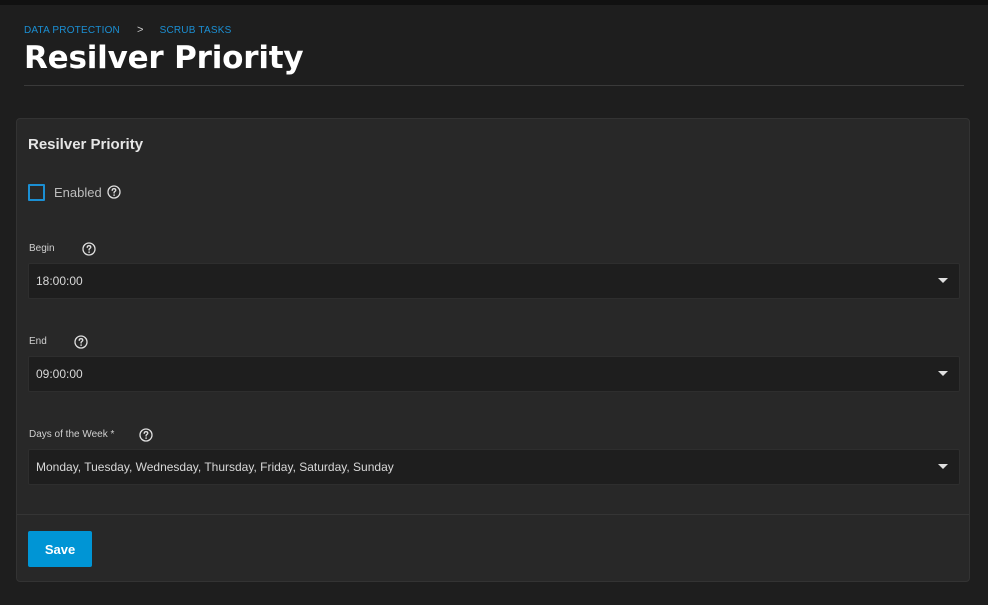  Describe the element at coordinates (494, 281) in the screenshot. I see `begin-select: 18:00:00` at that location.